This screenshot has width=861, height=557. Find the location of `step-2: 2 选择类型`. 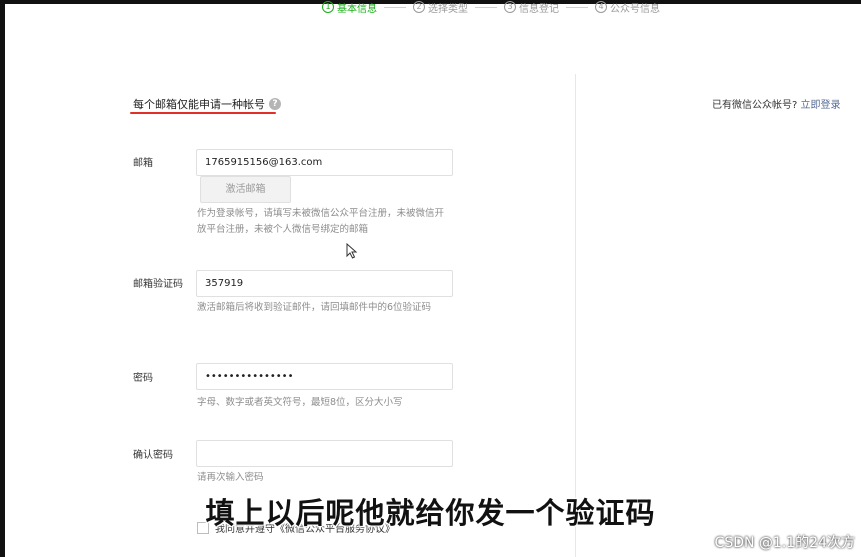

step-2: 2 选择类型 is located at coordinates (440, 7).